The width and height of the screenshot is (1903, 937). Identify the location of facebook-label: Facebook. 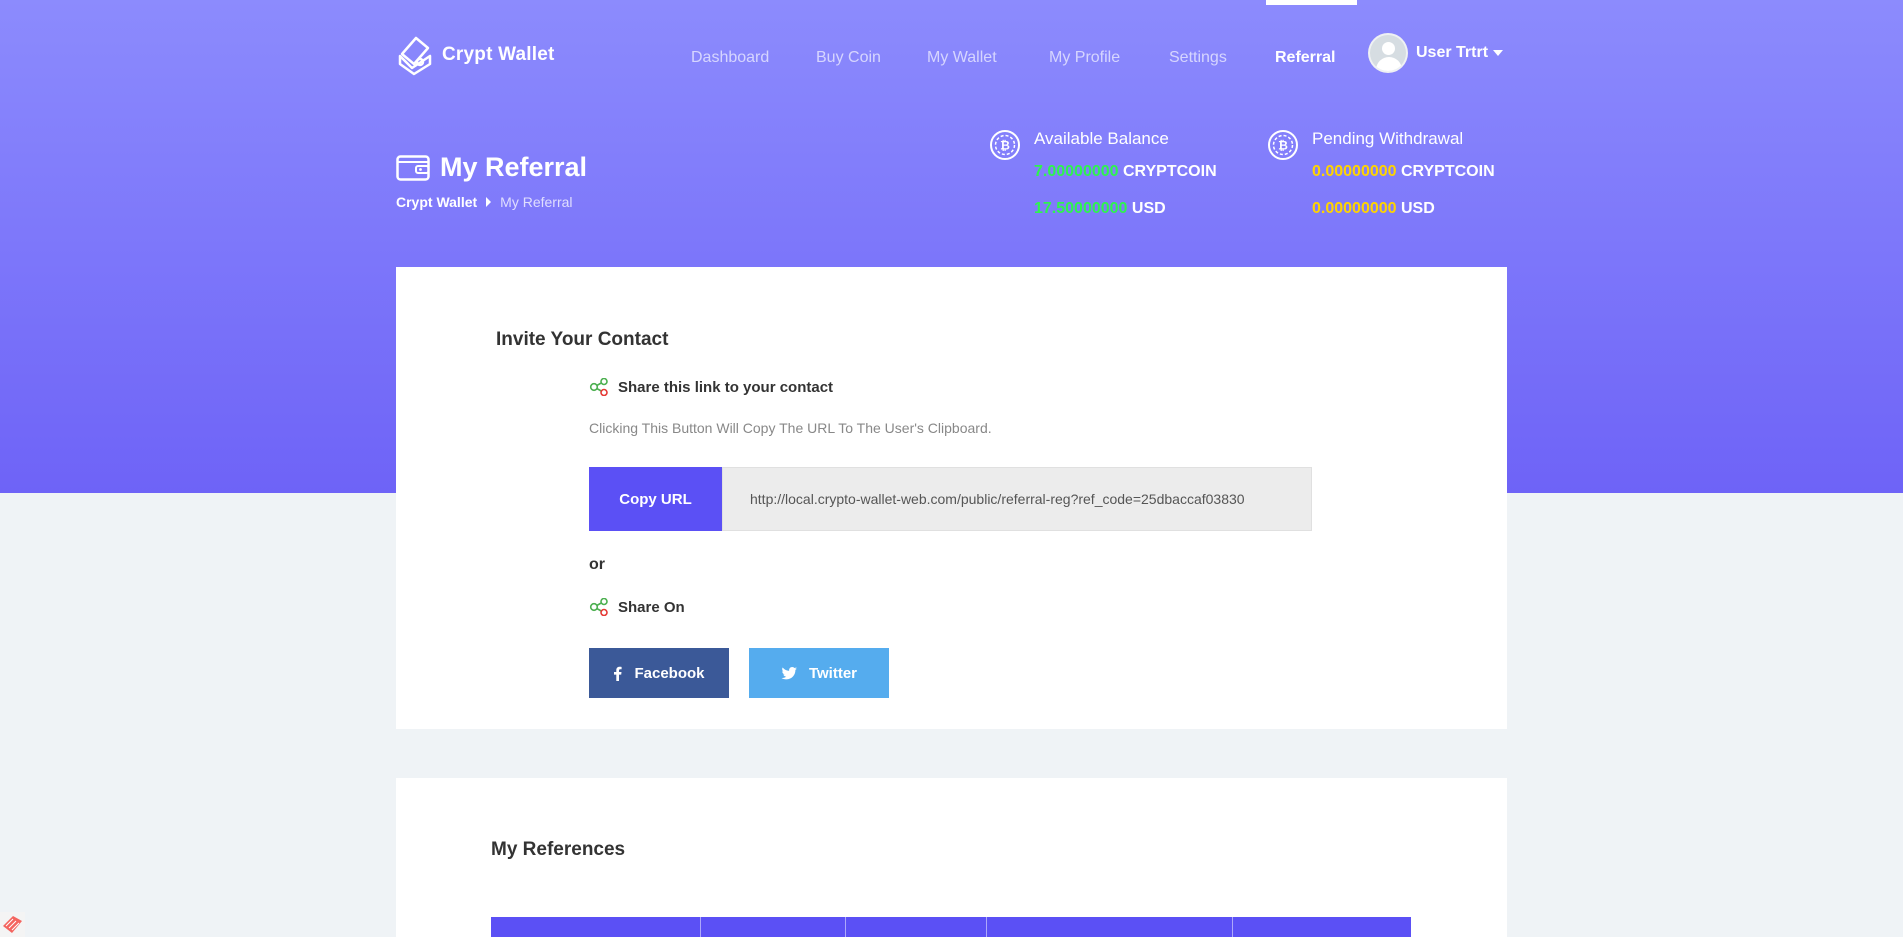
(669, 673).